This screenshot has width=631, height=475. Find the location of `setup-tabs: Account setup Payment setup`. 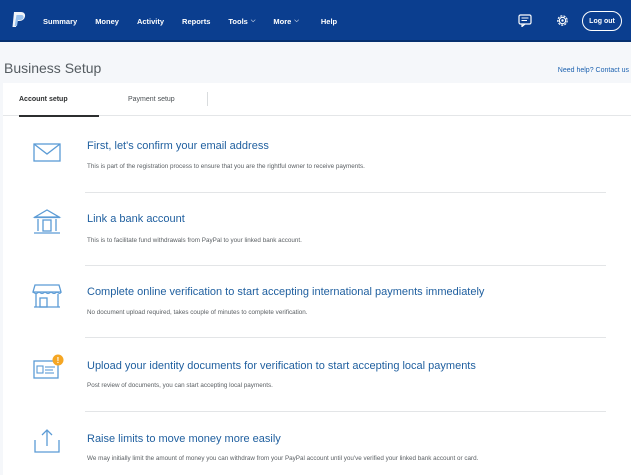

setup-tabs: Account setup Payment setup is located at coordinates (317, 100).